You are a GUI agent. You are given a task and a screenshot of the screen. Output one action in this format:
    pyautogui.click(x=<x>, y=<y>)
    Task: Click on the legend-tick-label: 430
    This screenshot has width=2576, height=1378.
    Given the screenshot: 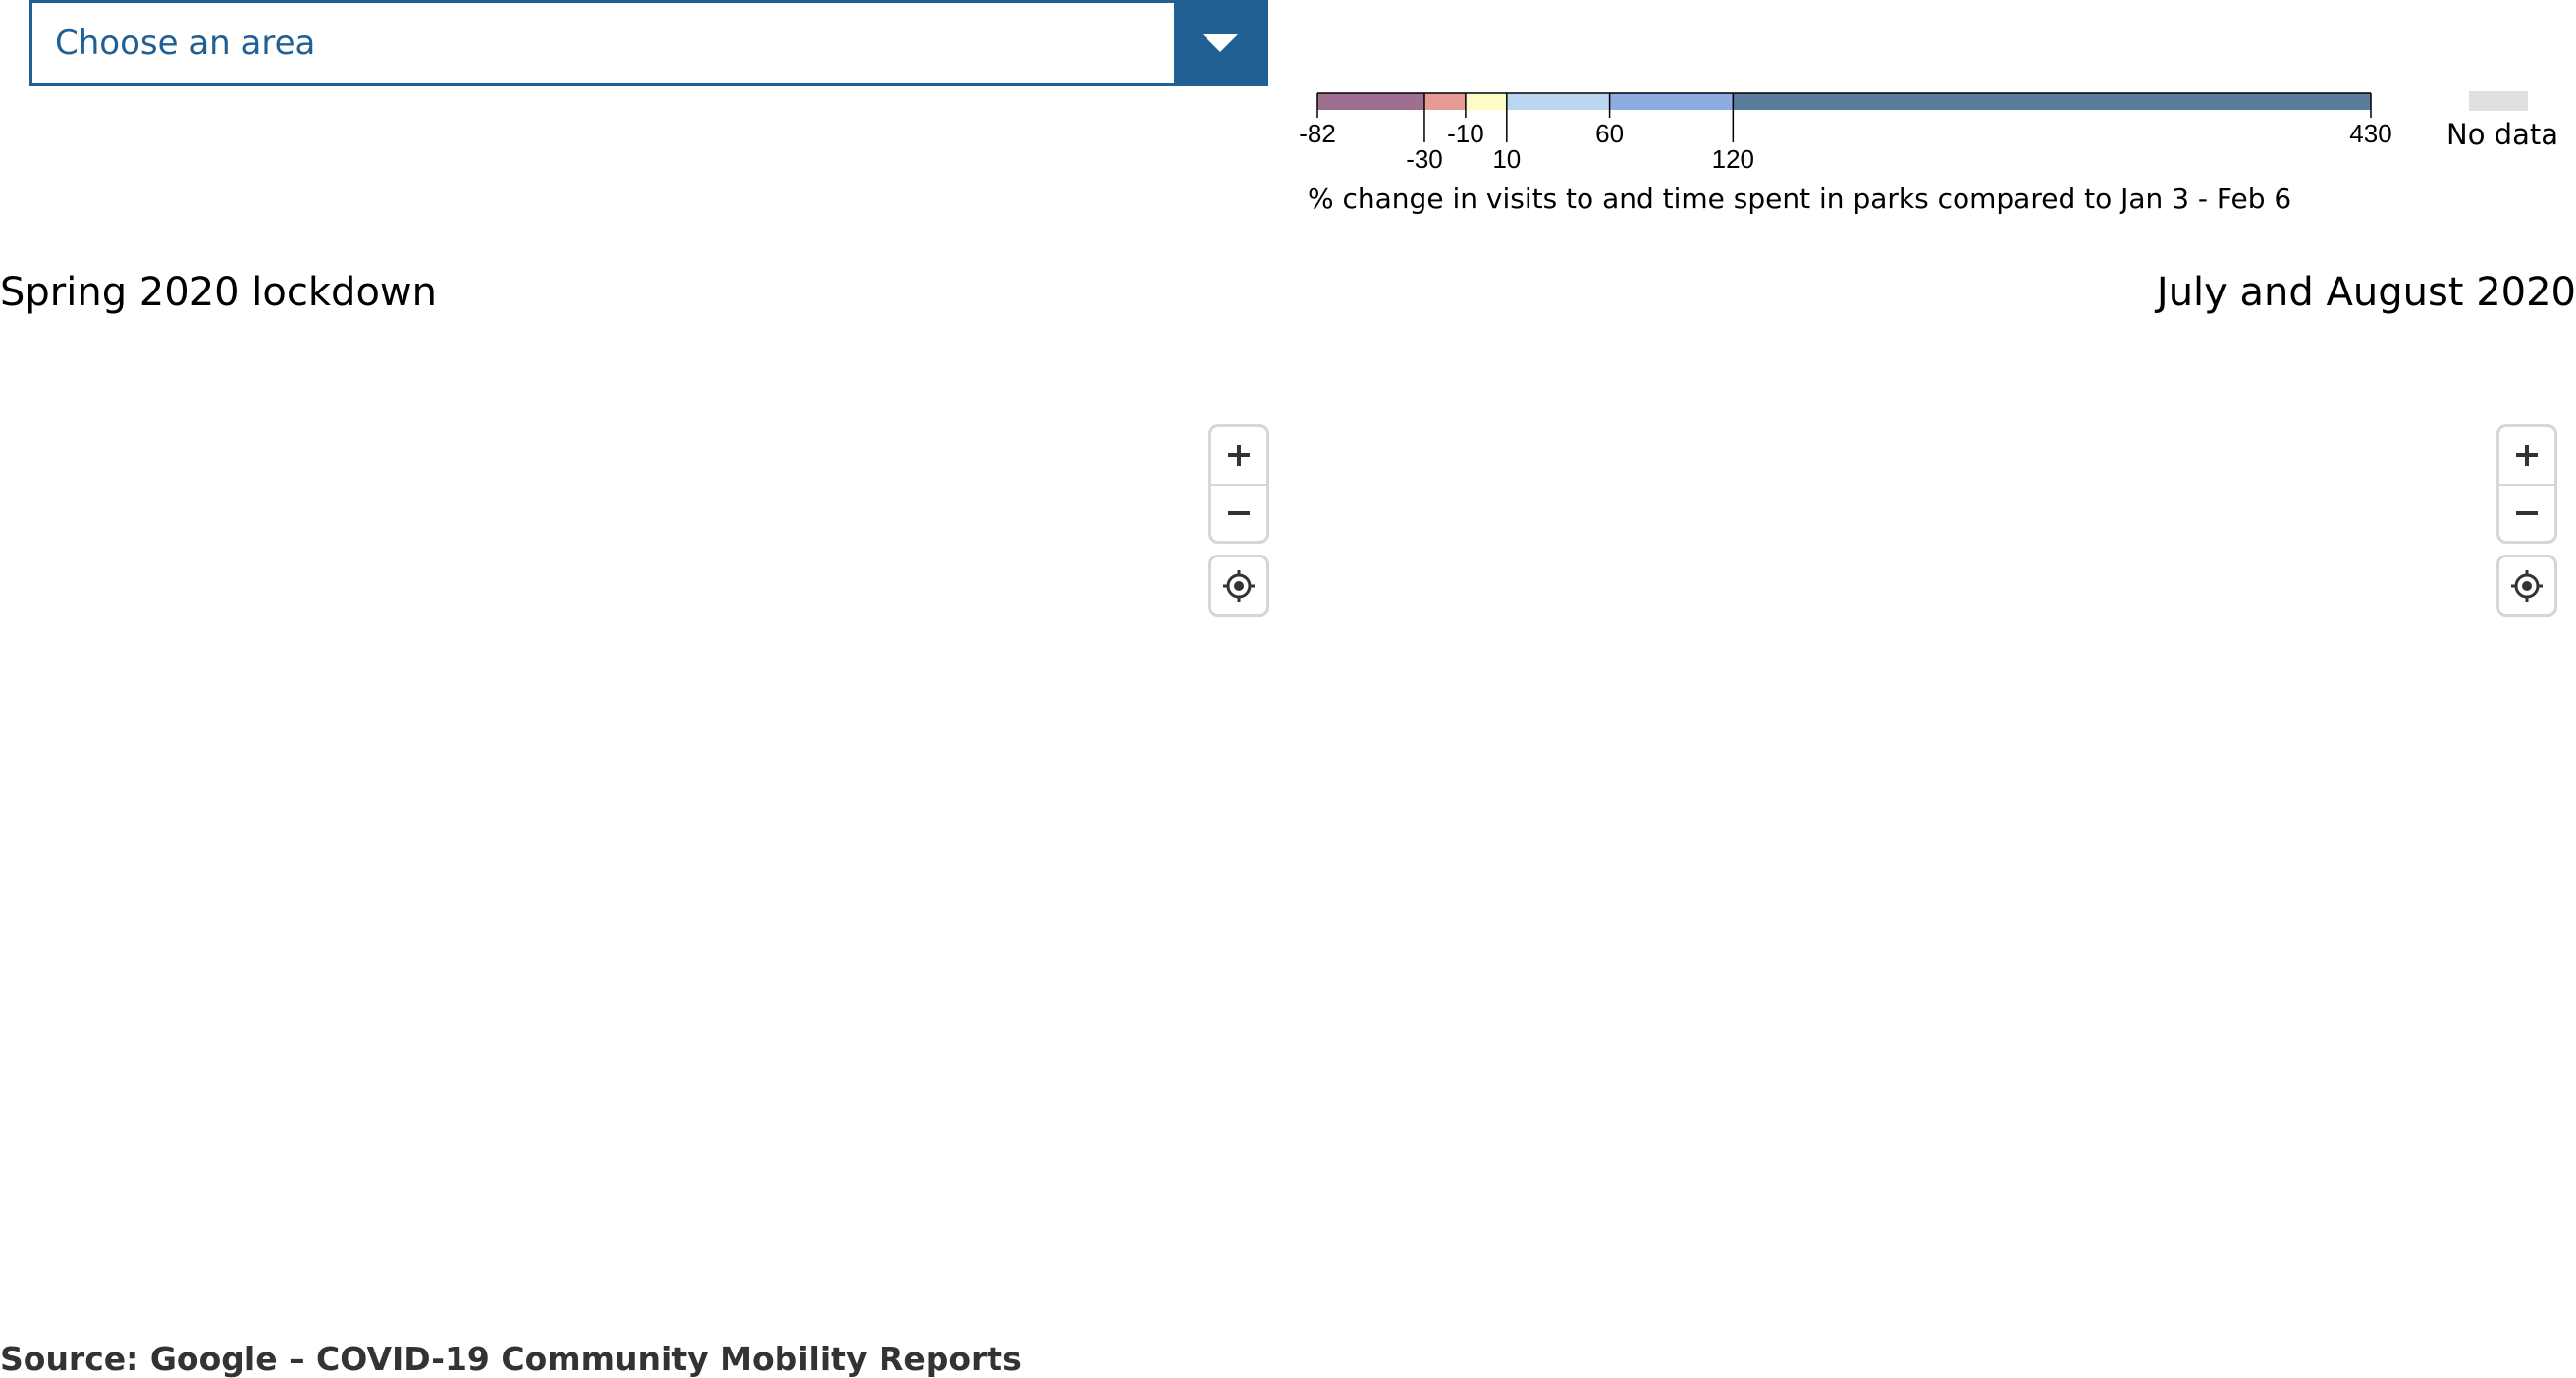 What is the action you would take?
    pyautogui.click(x=2370, y=133)
    